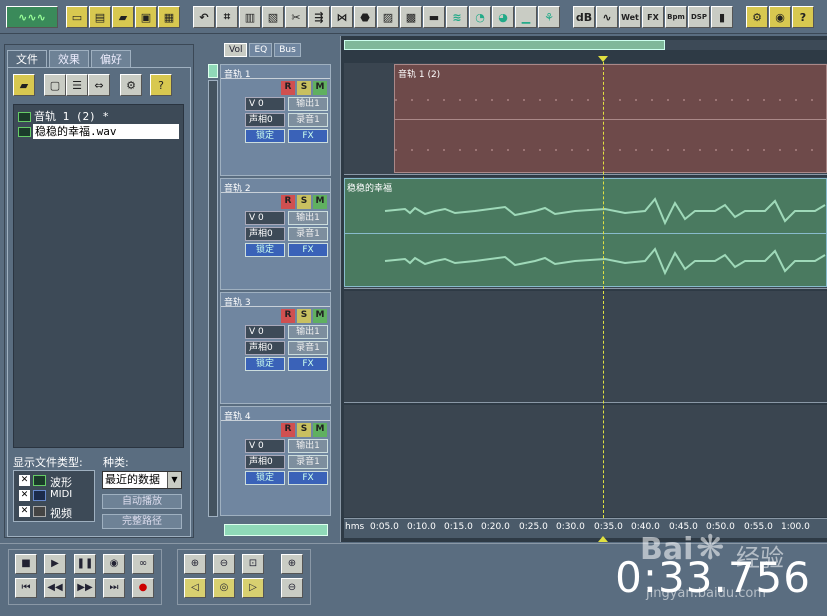  What do you see at coordinates (757, 17) in the screenshot?
I see `settings-button: ⚙` at bounding box center [757, 17].